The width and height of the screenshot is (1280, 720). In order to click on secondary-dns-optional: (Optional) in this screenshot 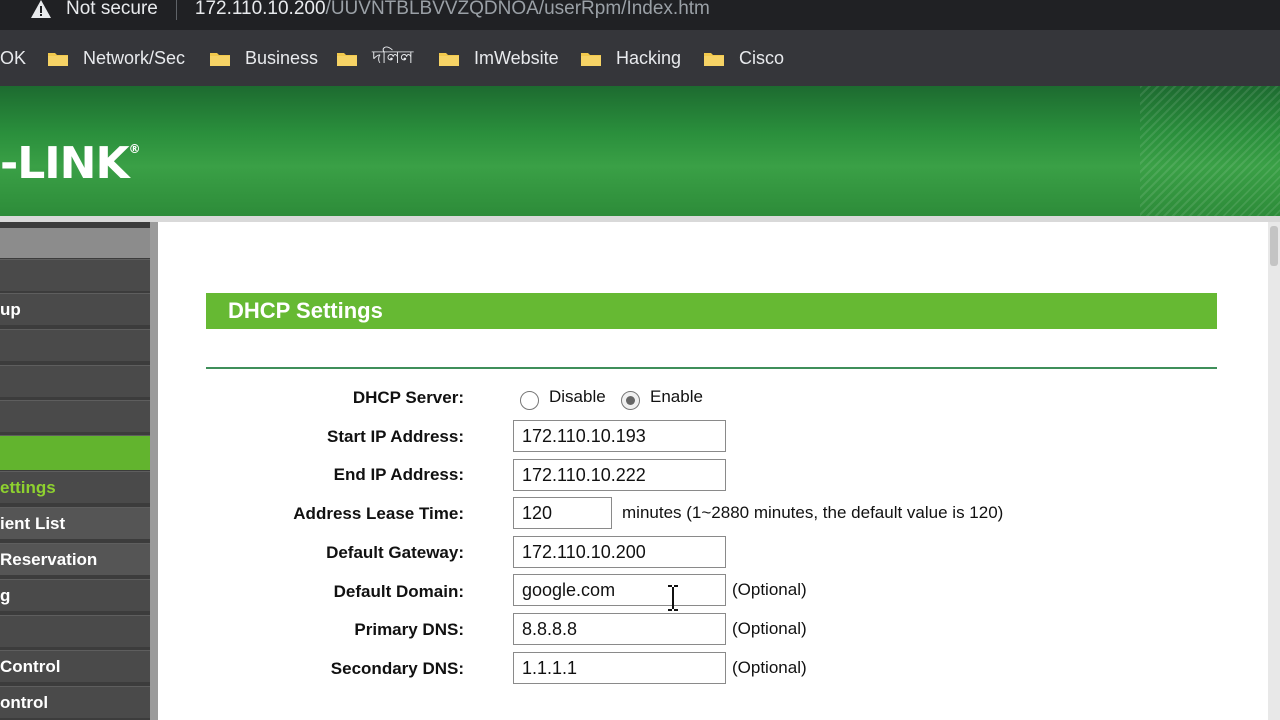, I will do `click(769, 667)`.